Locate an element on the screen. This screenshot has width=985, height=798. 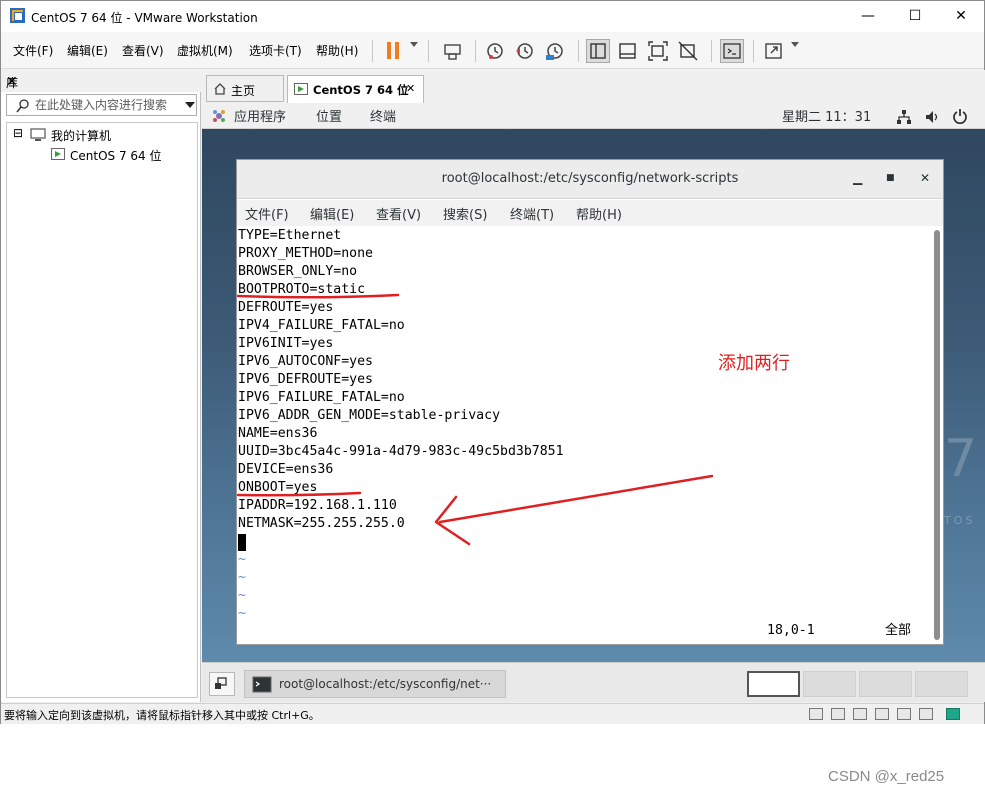
taskbar-terminal-label: root@localhost:/etc/sysconfig/net··· is located at coordinates (385, 684).